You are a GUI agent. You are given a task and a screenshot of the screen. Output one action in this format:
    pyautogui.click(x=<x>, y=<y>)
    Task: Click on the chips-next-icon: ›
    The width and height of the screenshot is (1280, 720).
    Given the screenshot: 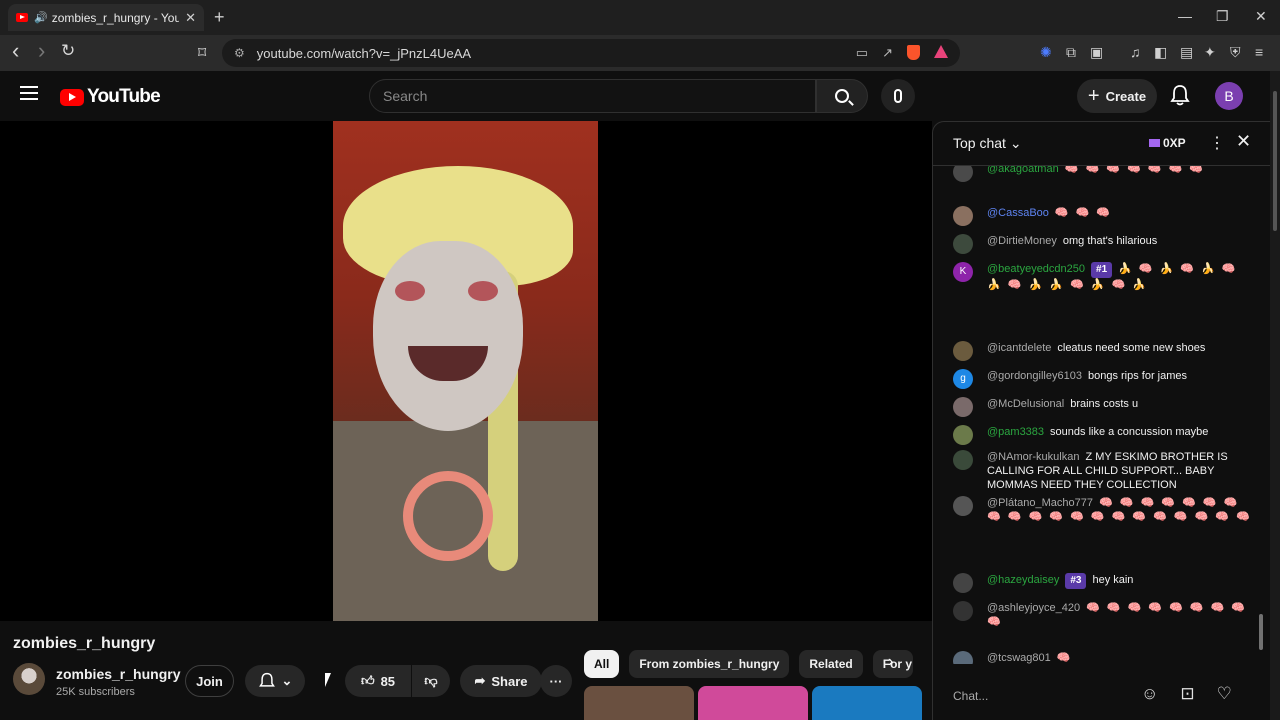 What is the action you would take?
    pyautogui.click(x=890, y=662)
    